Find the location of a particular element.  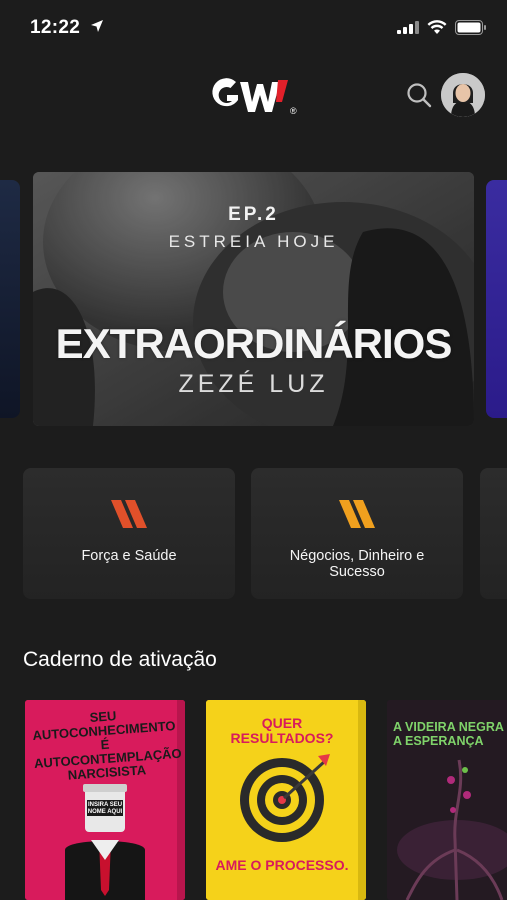

status-bar: 12:22 is located at coordinates (253, 28).